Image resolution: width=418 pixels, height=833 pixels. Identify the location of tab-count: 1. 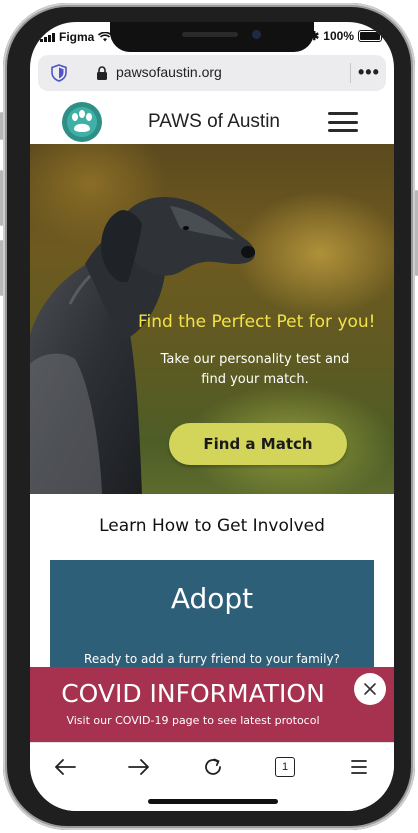
(285, 767).